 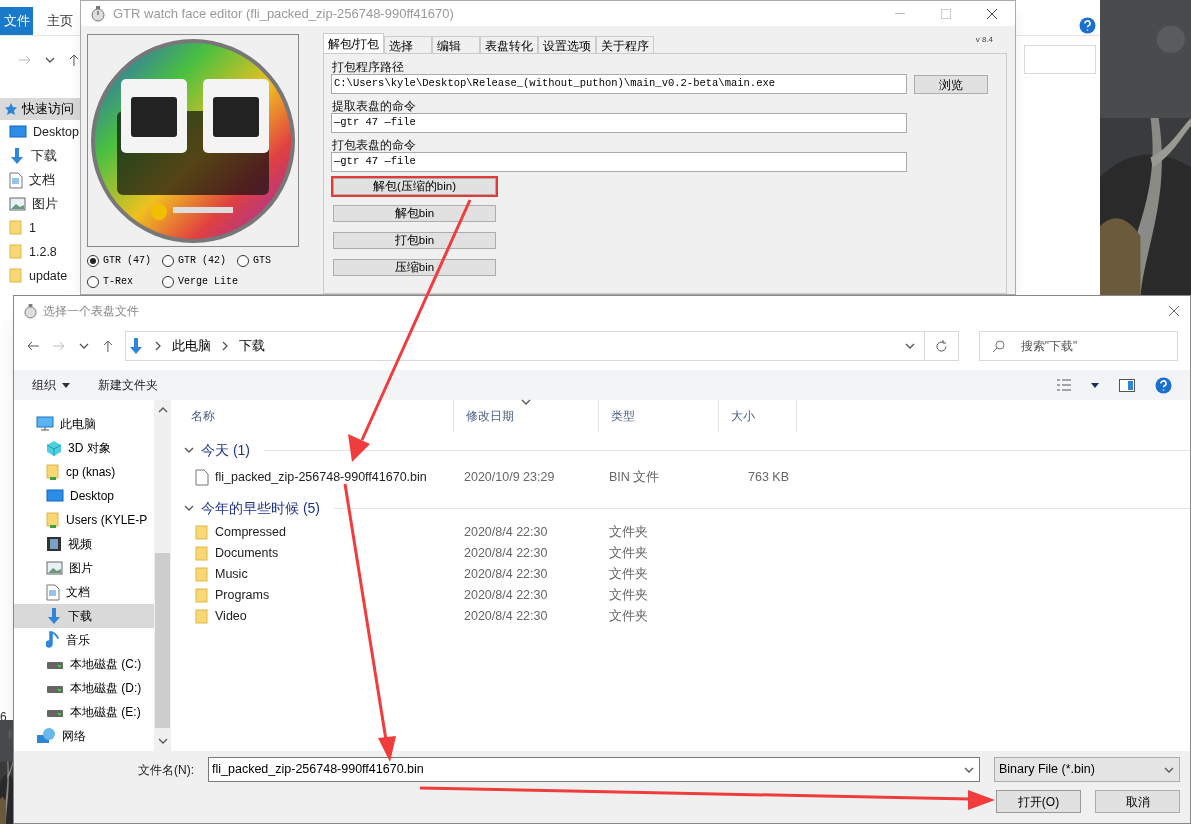 I want to click on scrollbar, so click(x=162, y=575).